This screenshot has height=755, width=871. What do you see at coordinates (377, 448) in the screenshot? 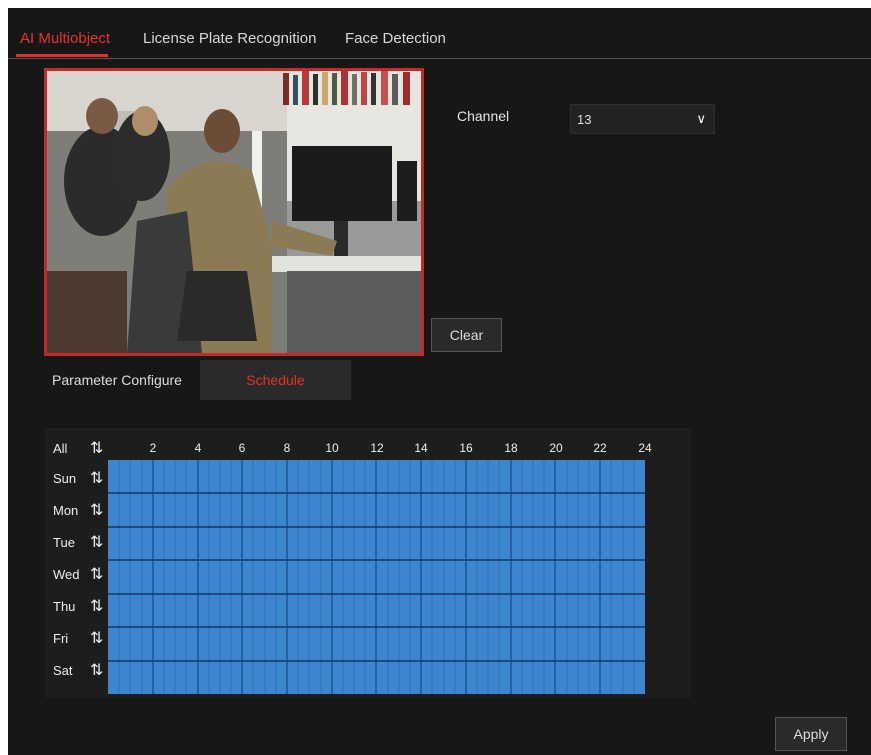
I see `hour-label: 12` at bounding box center [377, 448].